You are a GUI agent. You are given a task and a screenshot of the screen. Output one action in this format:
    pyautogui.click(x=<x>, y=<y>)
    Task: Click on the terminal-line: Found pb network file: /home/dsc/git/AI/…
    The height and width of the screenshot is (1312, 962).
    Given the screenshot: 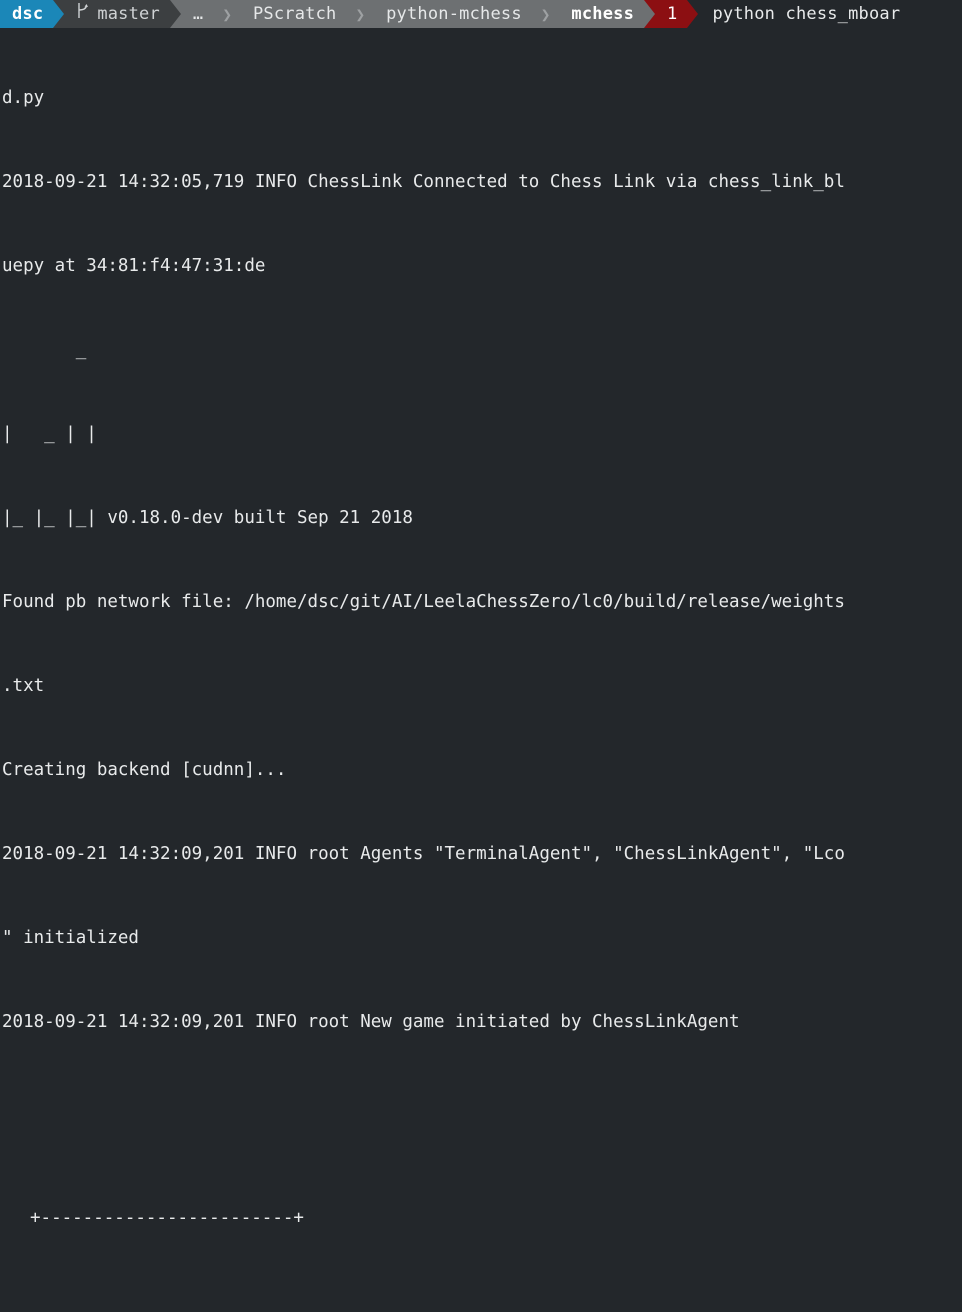 What is the action you would take?
    pyautogui.click(x=423, y=602)
    